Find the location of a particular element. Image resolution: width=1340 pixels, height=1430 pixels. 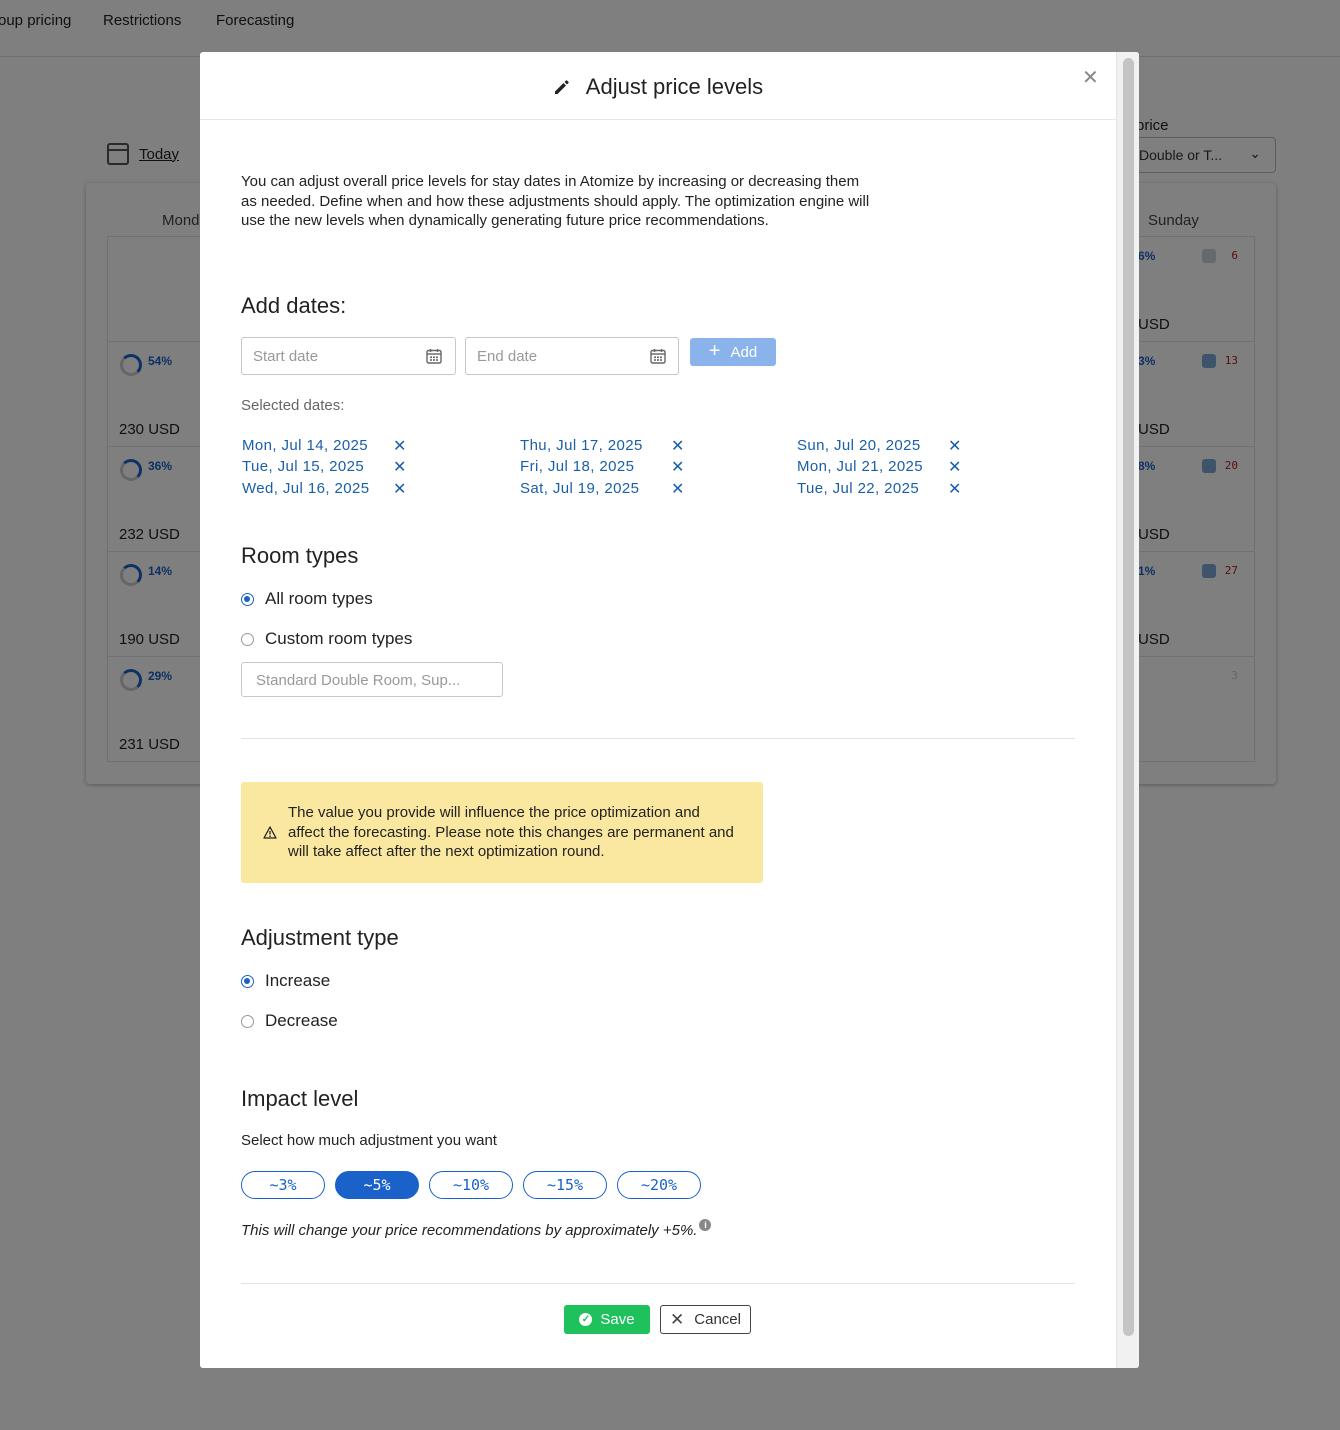

cancel-button: ✕ Cancel is located at coordinates (705, 1319).